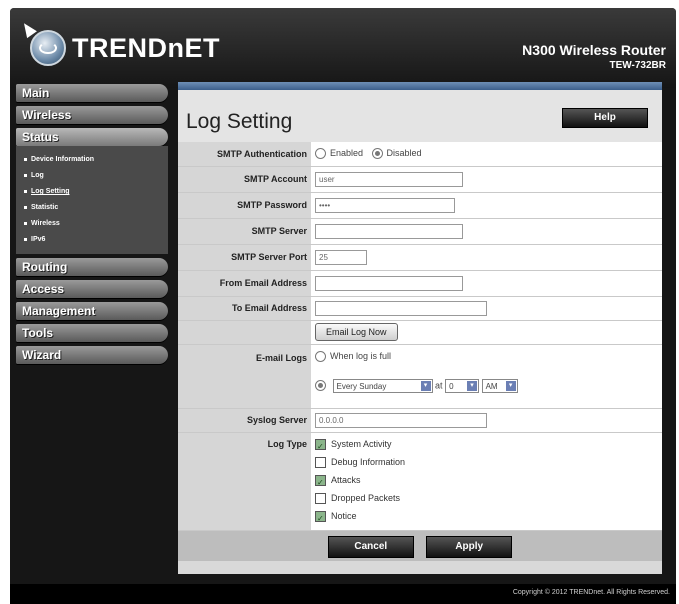 The width and height of the screenshot is (679, 604). I want to click on row-from-email: From Email Address, so click(420, 283).